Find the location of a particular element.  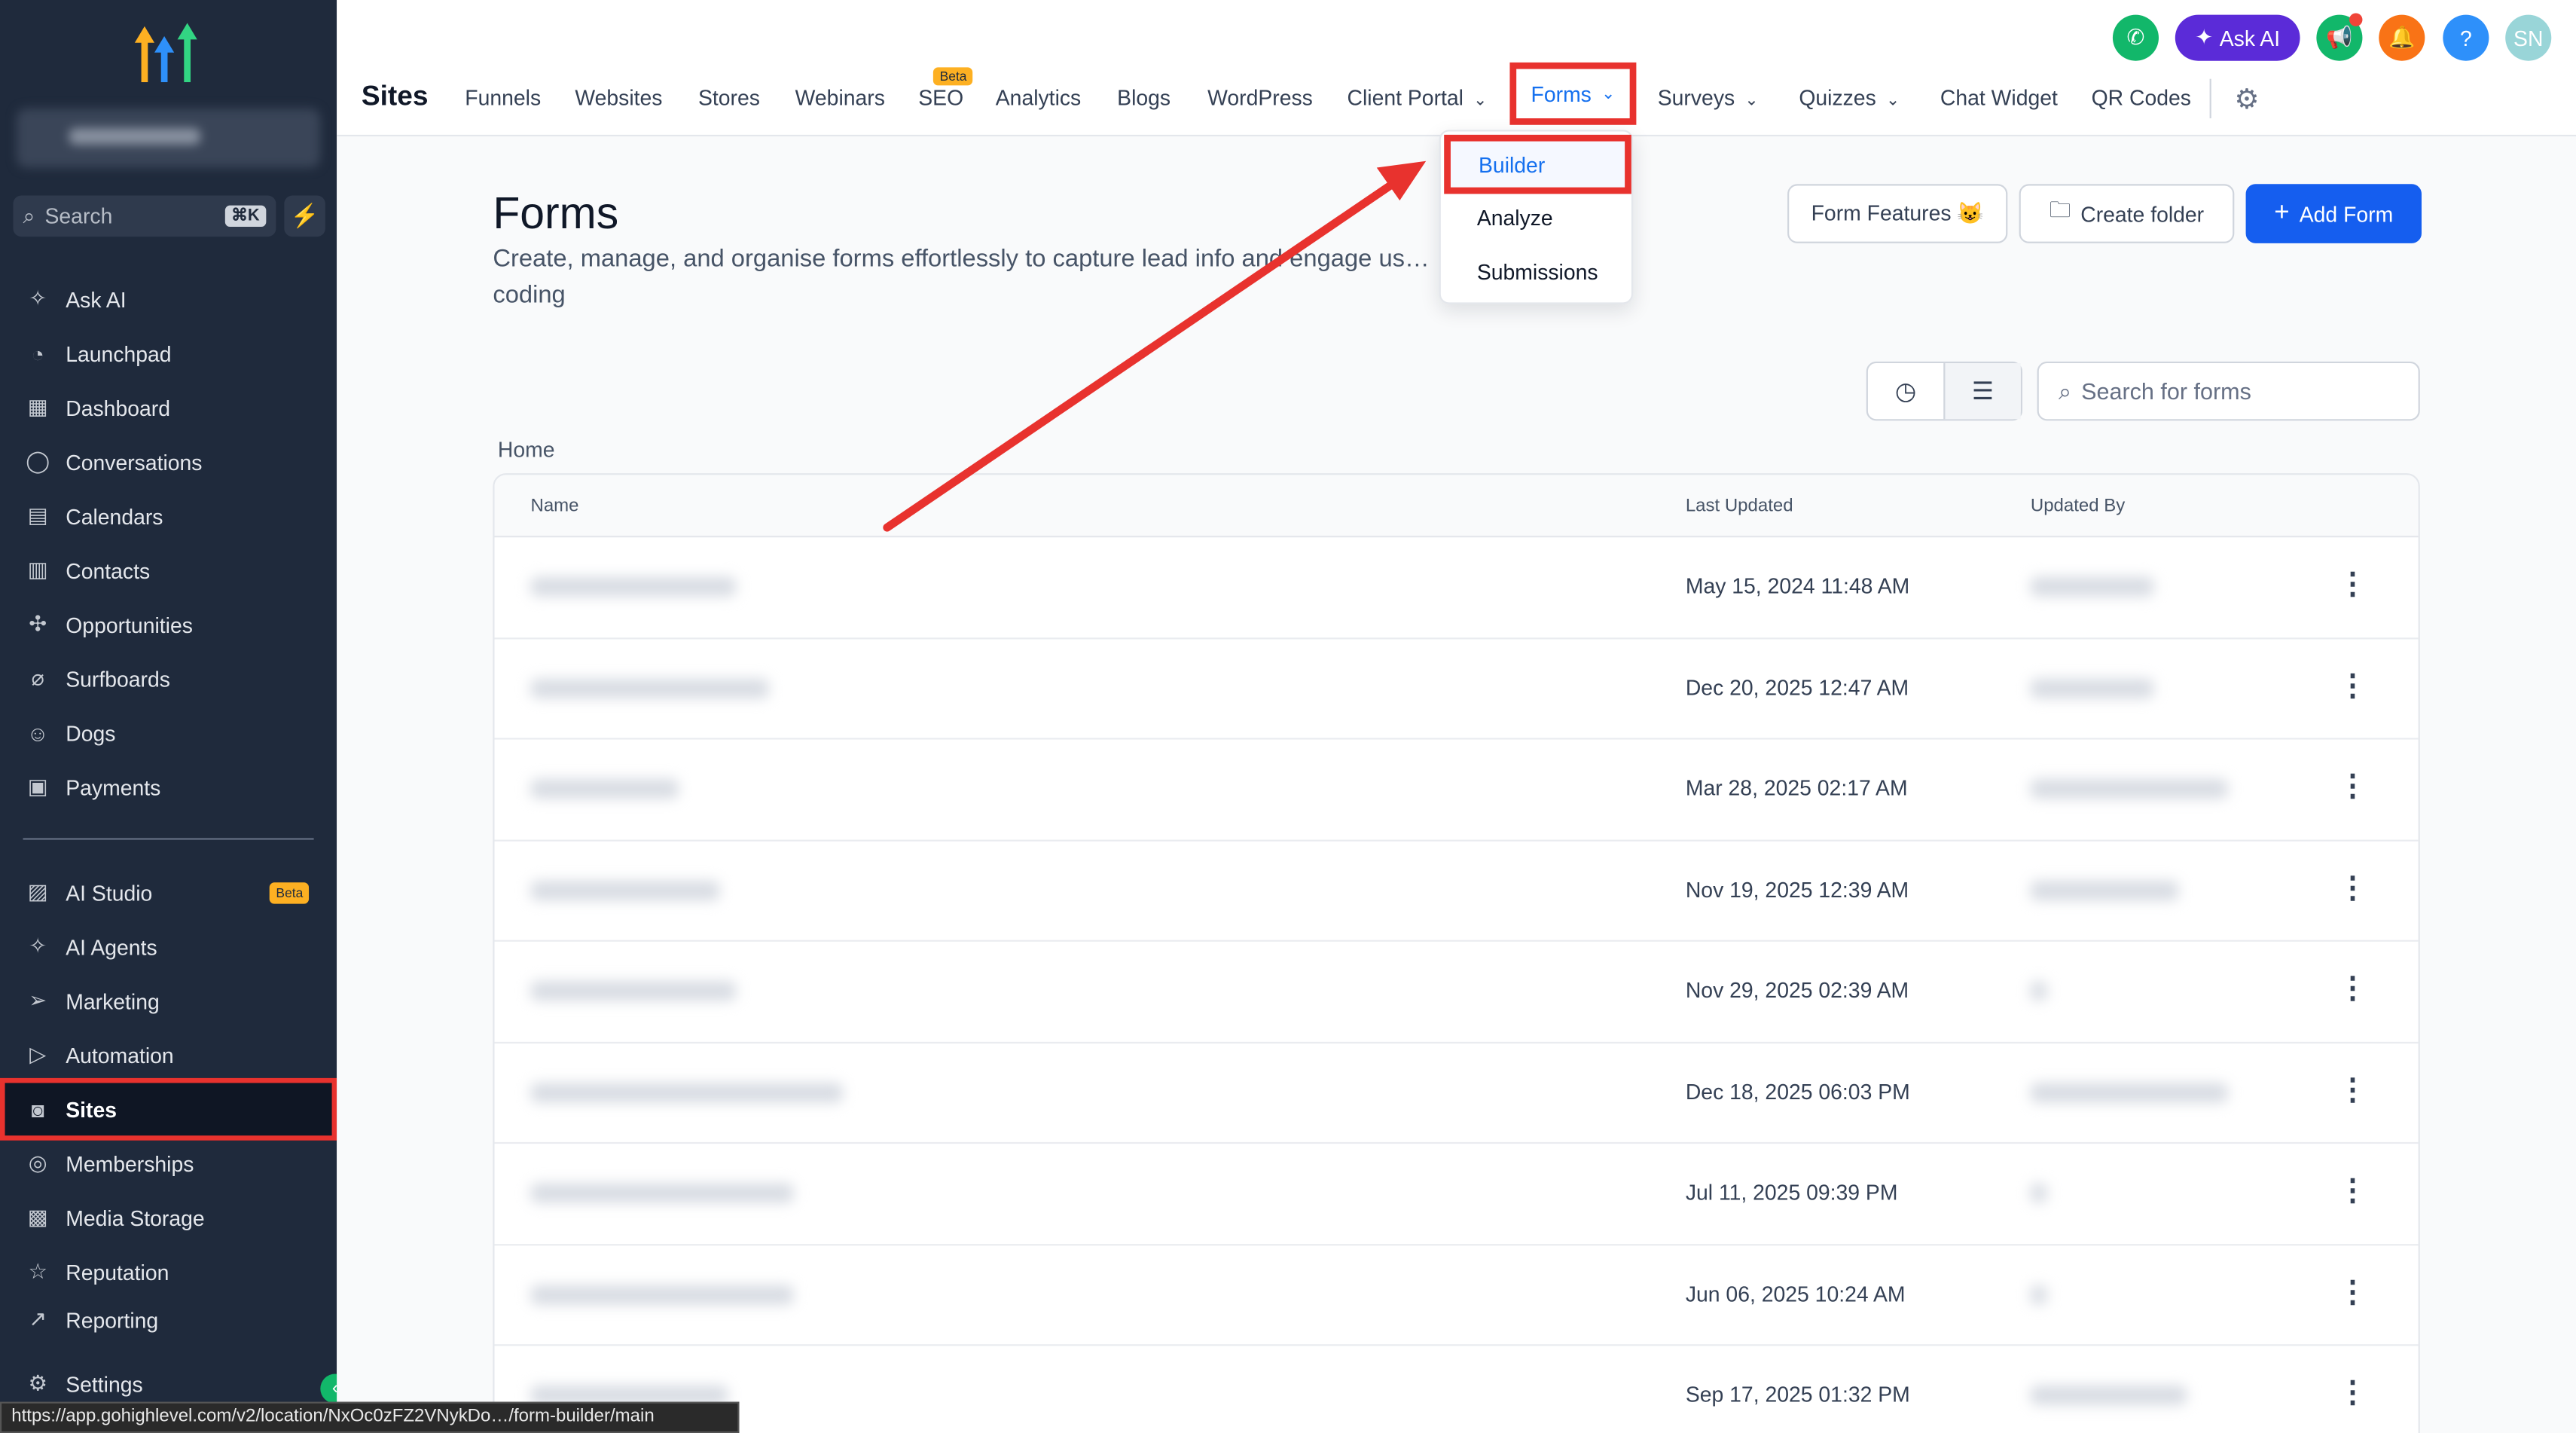

table-row: Mar 28, 2025 02:17 AM ⋮ is located at coordinates (1457, 790).